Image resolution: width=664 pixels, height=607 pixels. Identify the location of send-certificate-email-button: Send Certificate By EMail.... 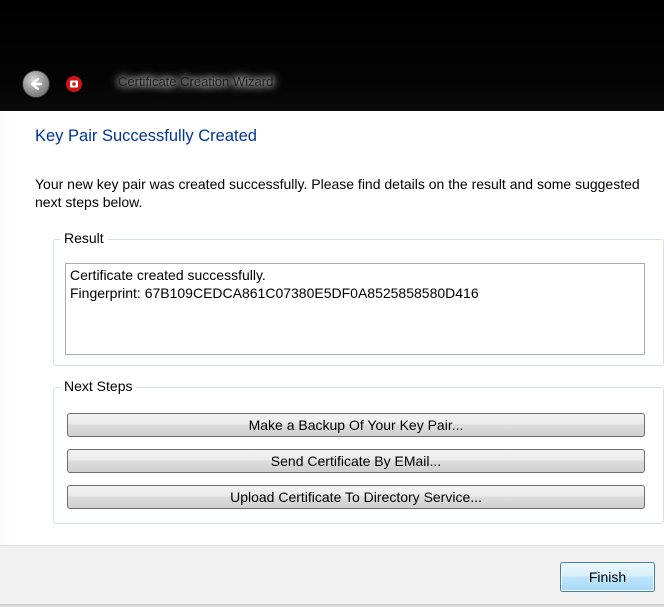
(356, 461).